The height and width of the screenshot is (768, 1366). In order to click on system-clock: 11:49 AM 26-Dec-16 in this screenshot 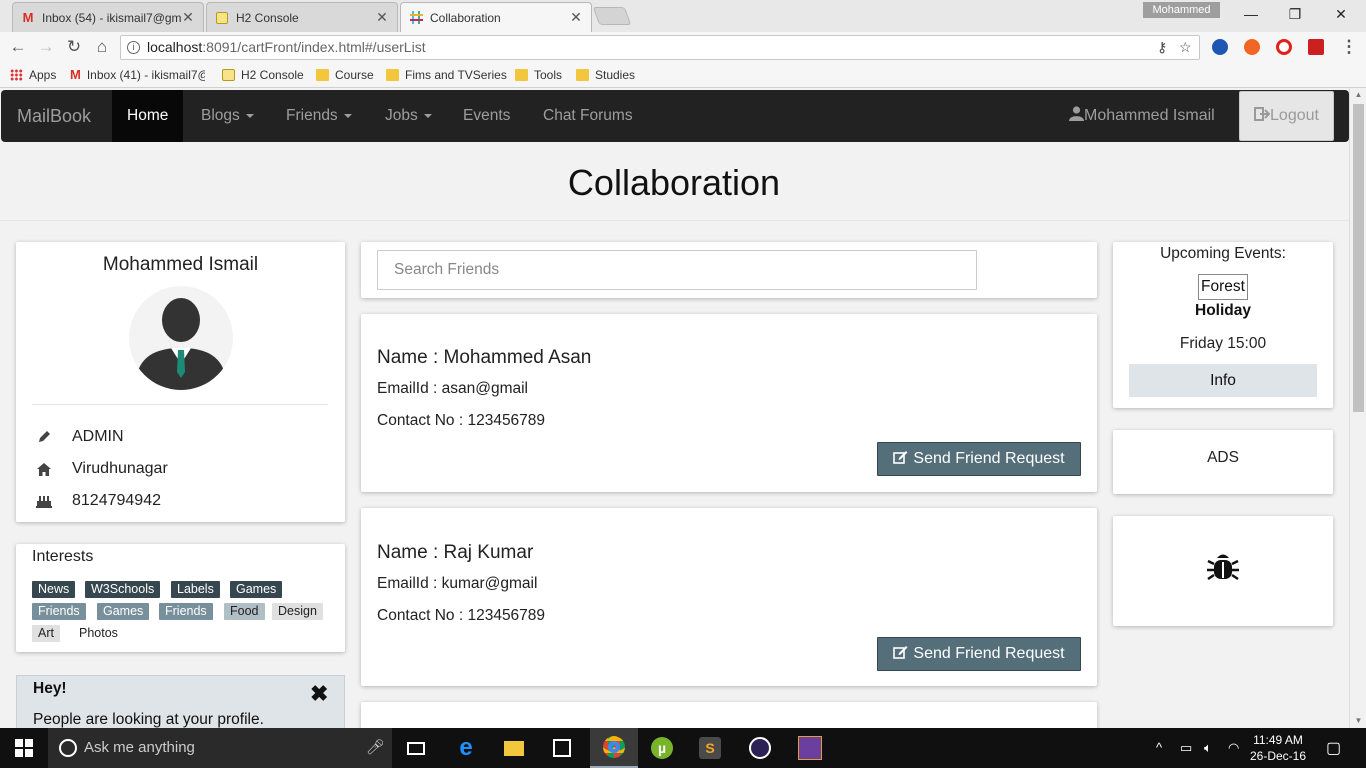, I will do `click(1278, 748)`.